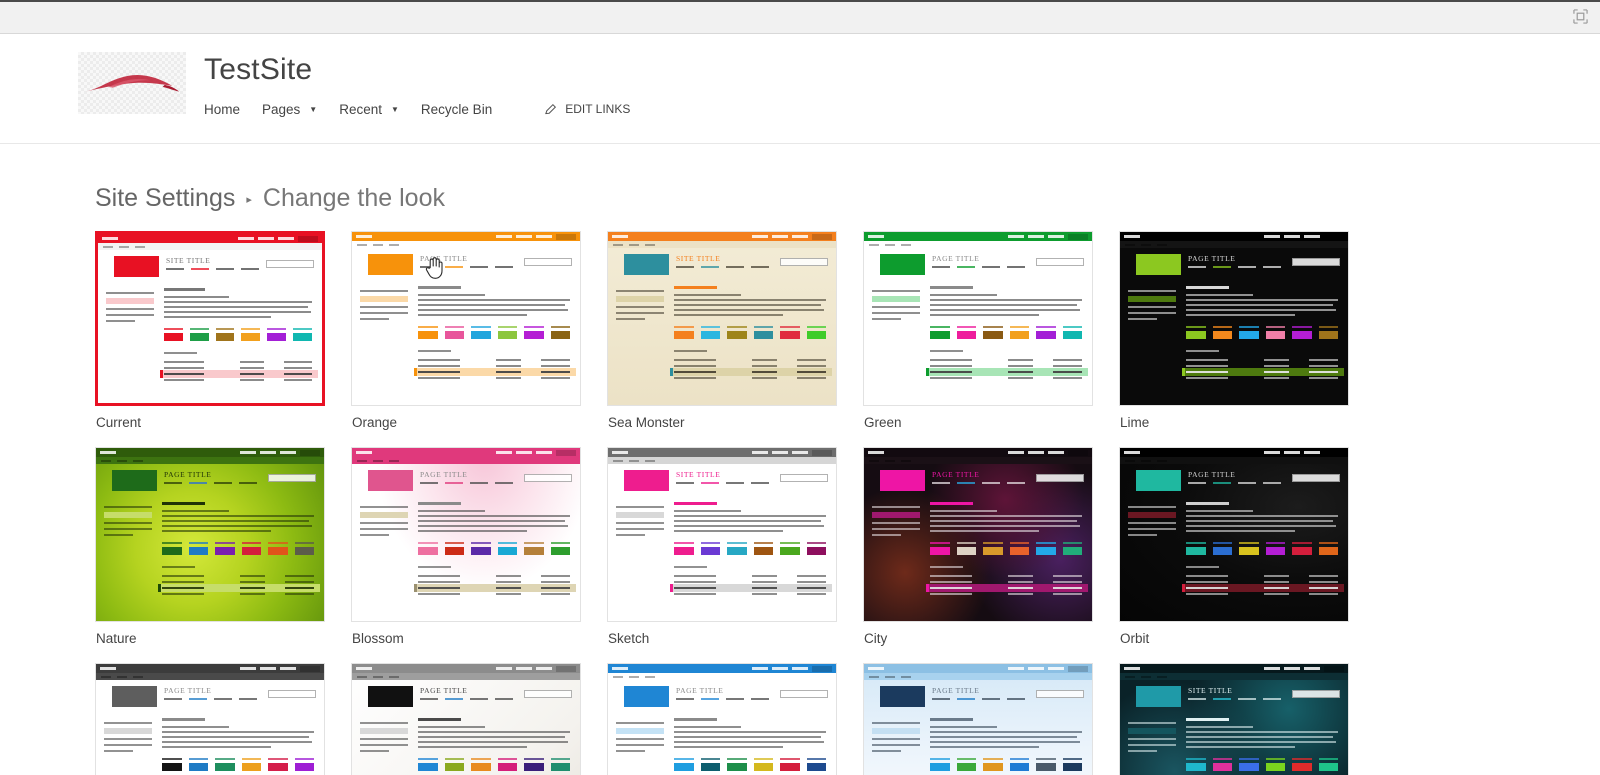  I want to click on preview-page-title: PAGE TITLE, so click(1212, 474).